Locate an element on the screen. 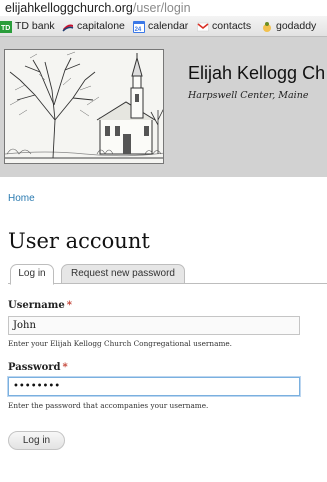 Image resolution: width=327 pixels, height=482 pixels. username-label: Username * is located at coordinates (40, 305).